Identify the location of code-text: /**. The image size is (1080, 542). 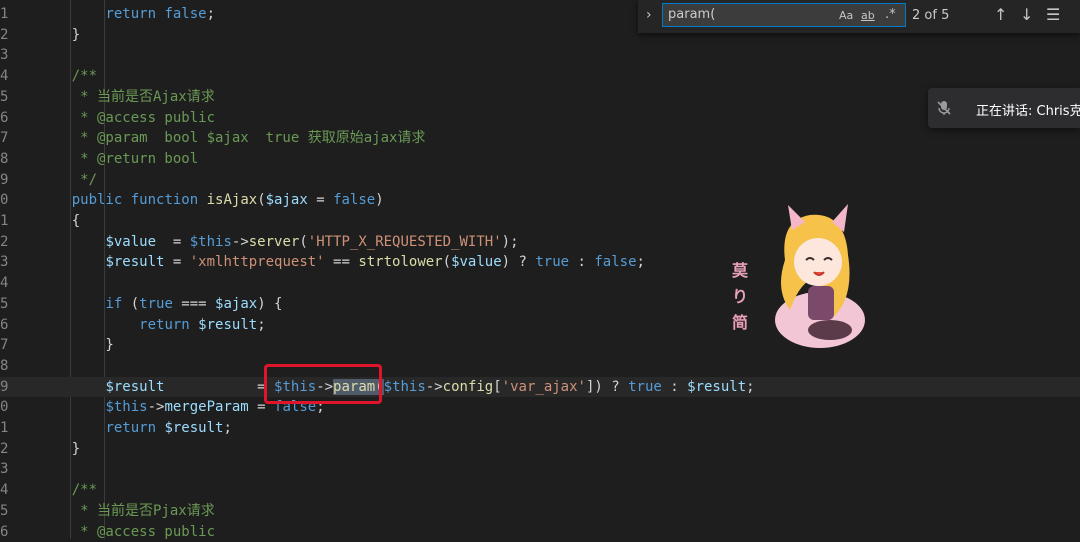
(67, 76).